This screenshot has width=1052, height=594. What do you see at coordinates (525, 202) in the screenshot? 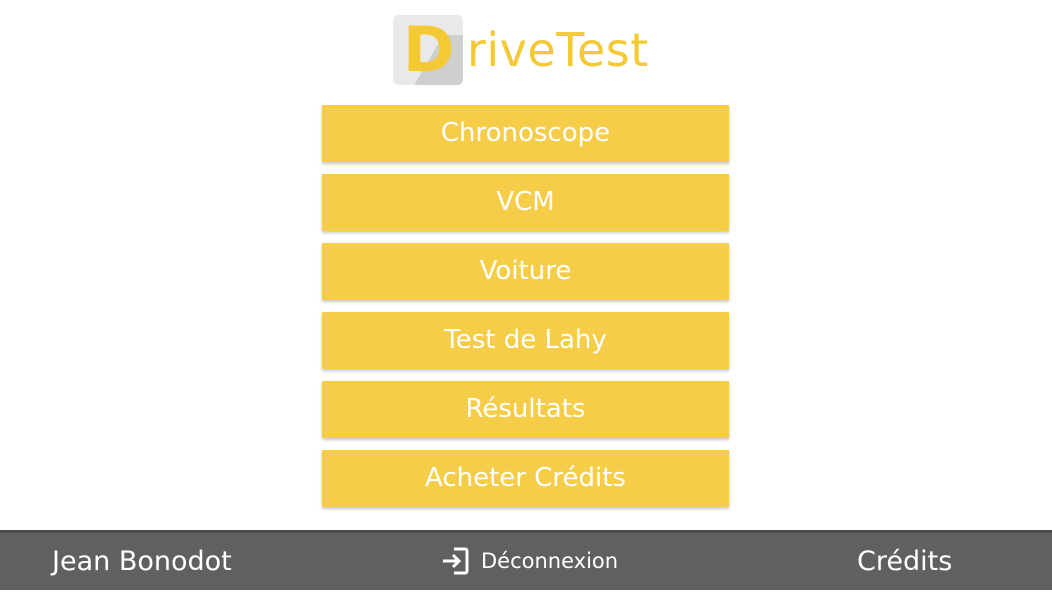
I see `vcm-button: VCM` at bounding box center [525, 202].